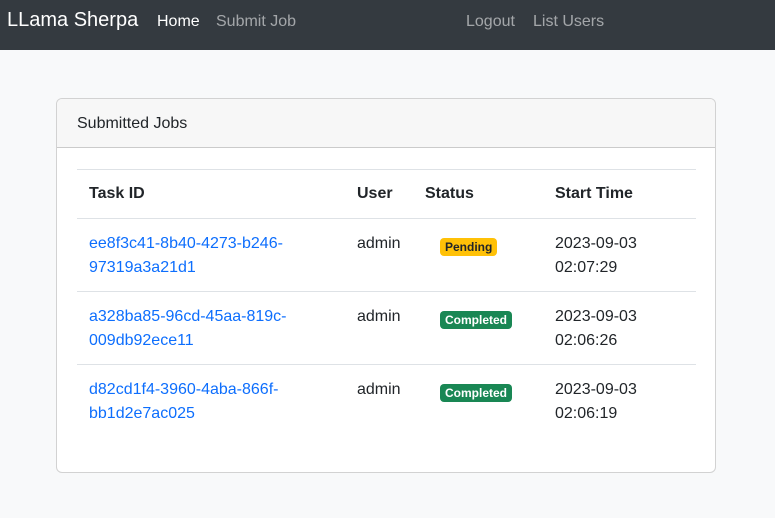 This screenshot has width=775, height=518. What do you see at coordinates (586, 340) in the screenshot?
I see `start-time: 02:06:26` at bounding box center [586, 340].